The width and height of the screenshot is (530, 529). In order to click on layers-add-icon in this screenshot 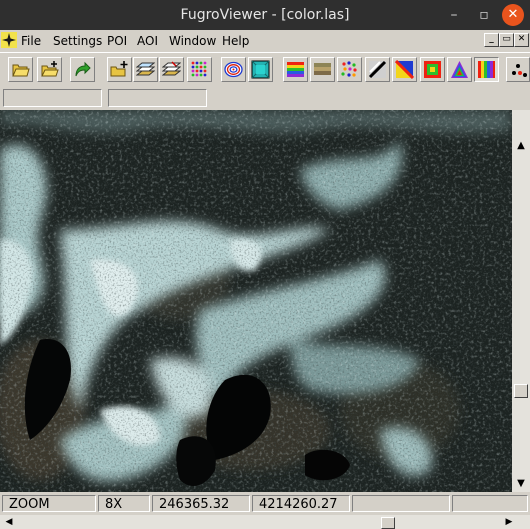, I will do `click(145, 69)`.